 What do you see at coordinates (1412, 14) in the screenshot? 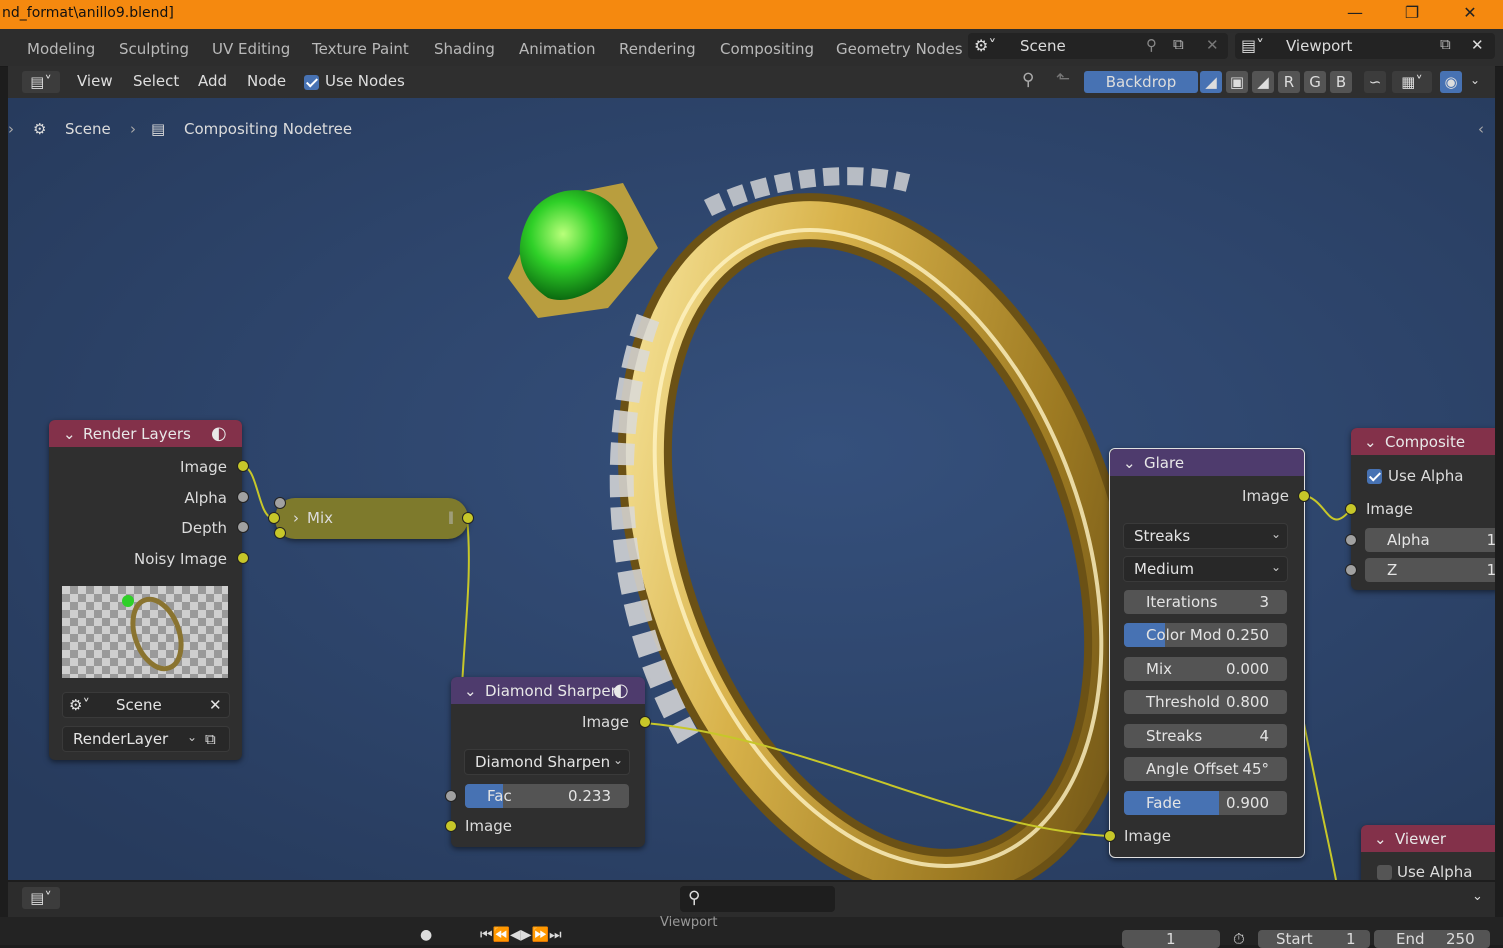
I see `restore-button: ❐` at bounding box center [1412, 14].